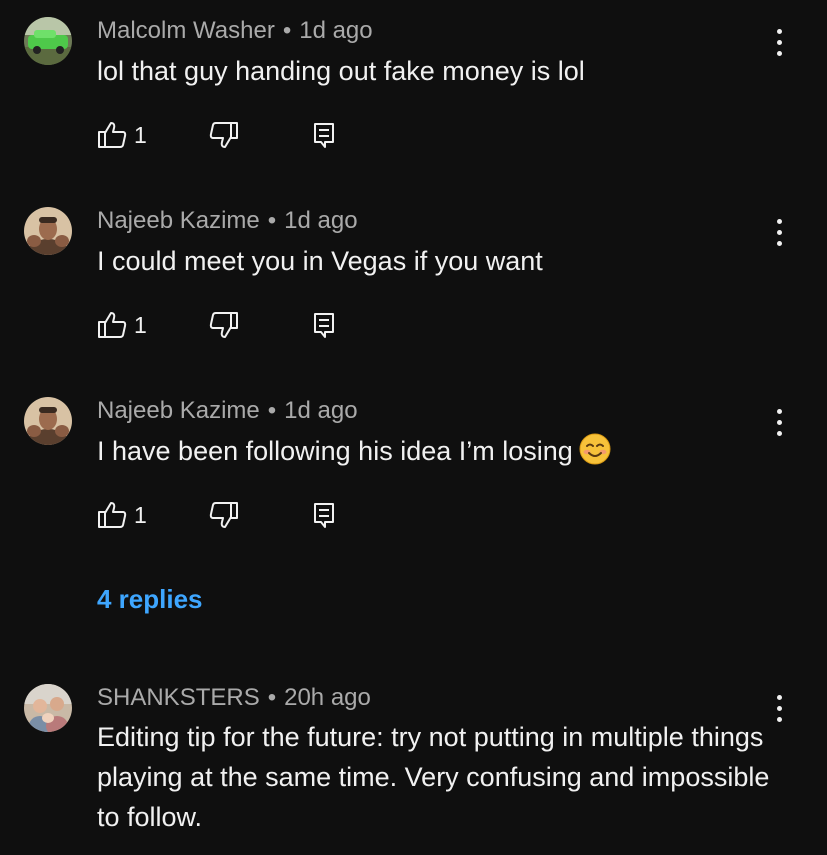 The height and width of the screenshot is (855, 827). I want to click on comment-meta: Malcolm Washer • 1d ago, so click(235, 31).